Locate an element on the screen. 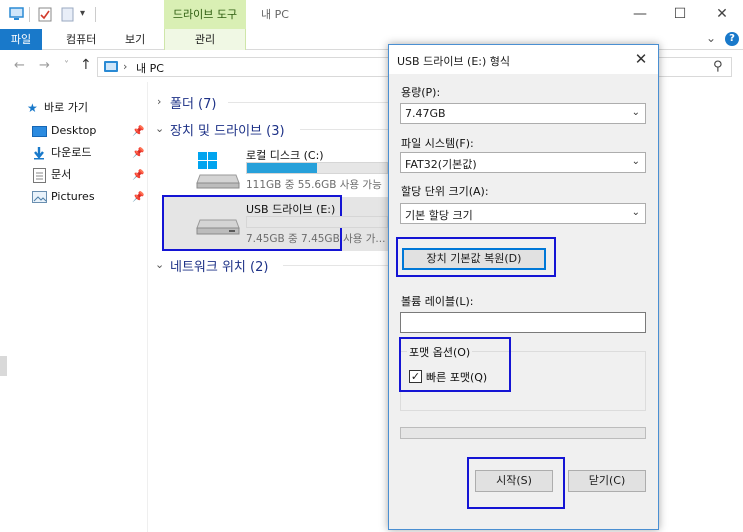  capacity-select: 7.47GB ⌄ is located at coordinates (523, 113).